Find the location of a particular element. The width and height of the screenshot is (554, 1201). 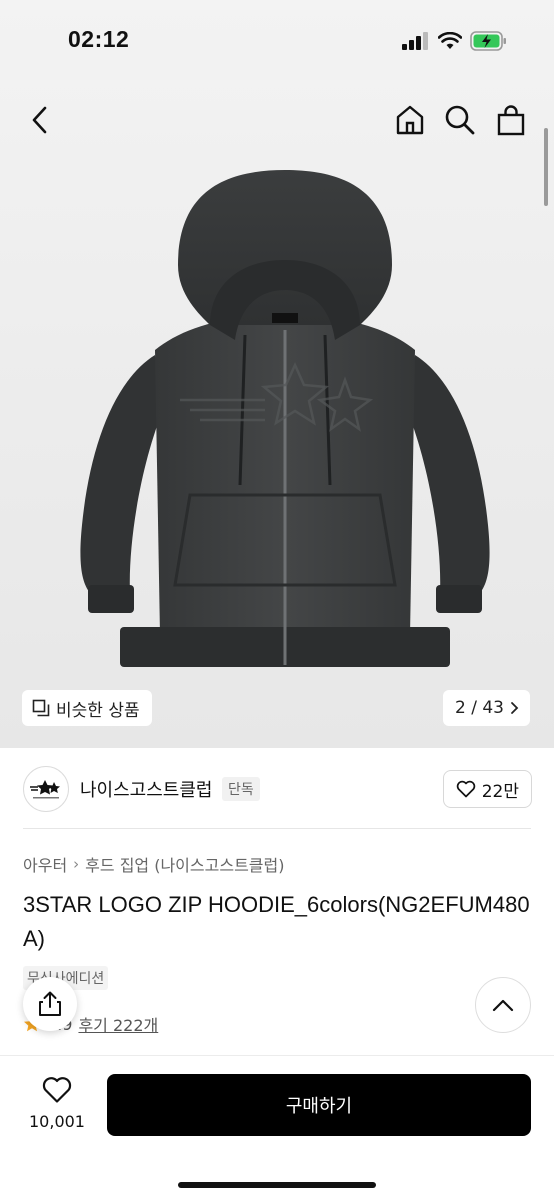

home-icon is located at coordinates (410, 120).